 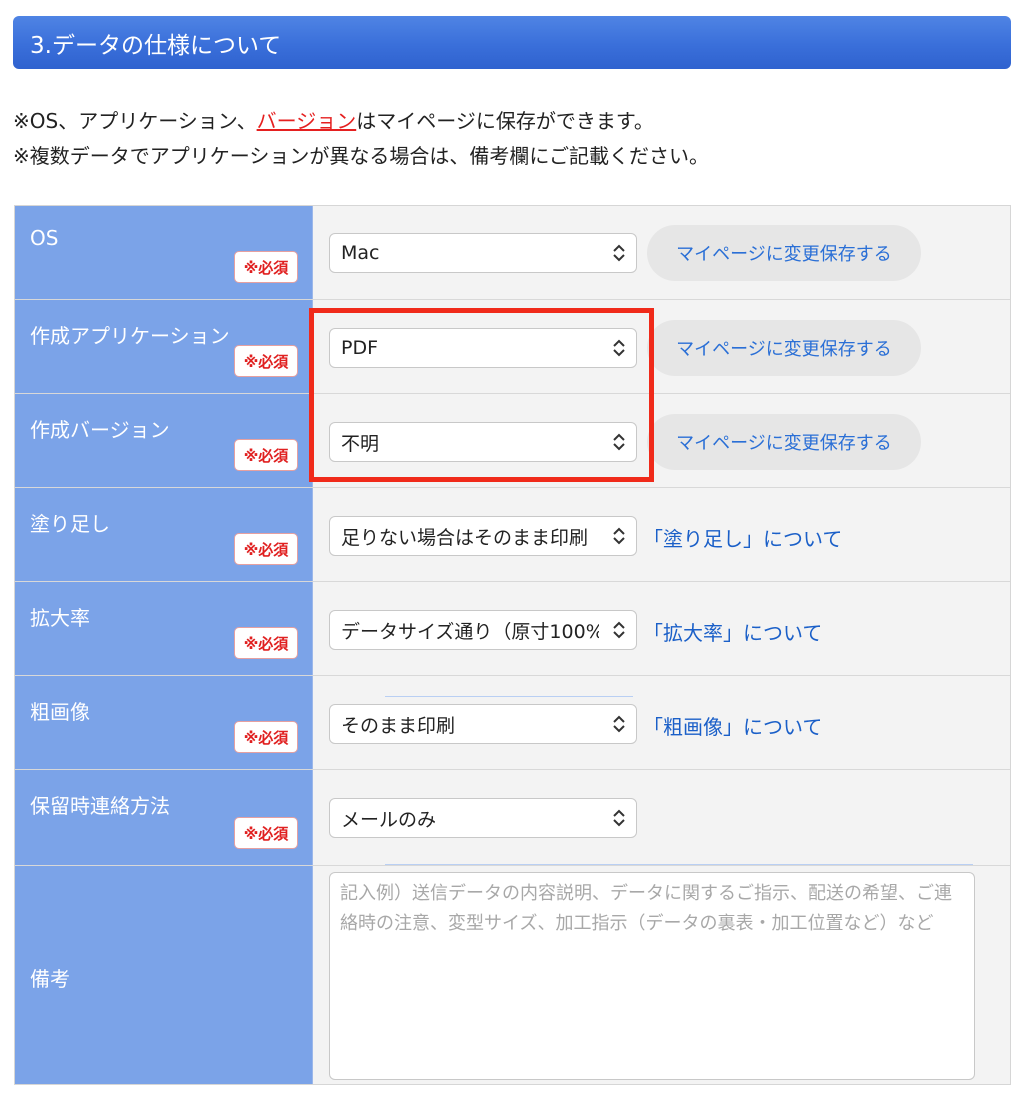 I want to click on row-label: OS, so click(x=44, y=238).